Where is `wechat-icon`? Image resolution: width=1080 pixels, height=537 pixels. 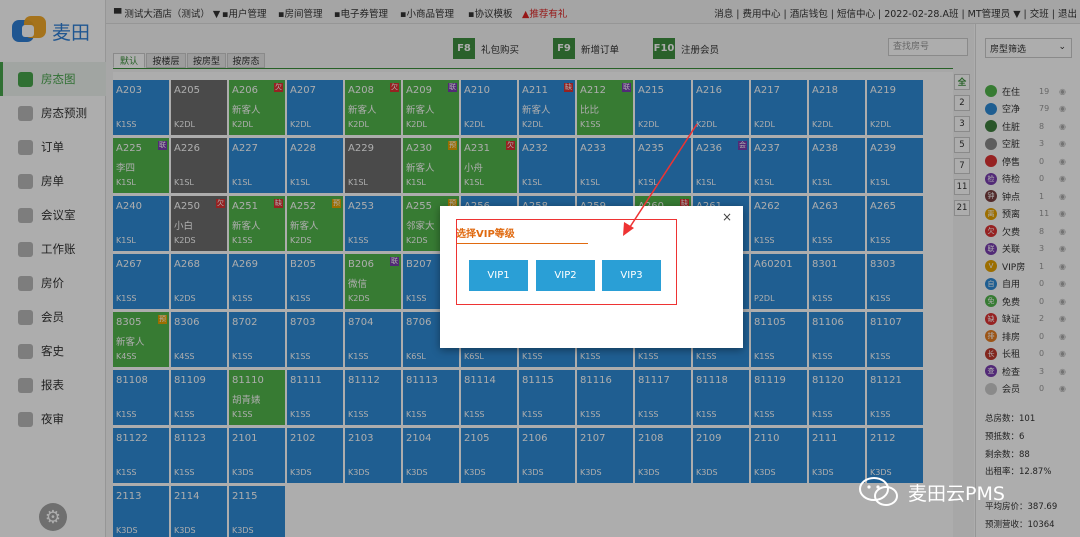 wechat-icon is located at coordinates (878, 491).